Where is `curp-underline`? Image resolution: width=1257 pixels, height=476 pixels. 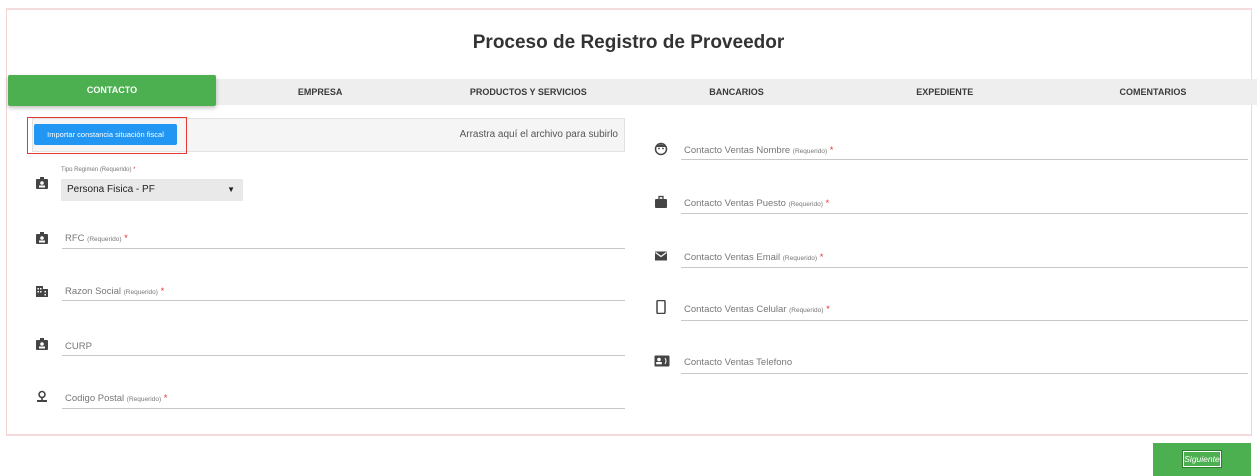
curp-underline is located at coordinates (343, 355).